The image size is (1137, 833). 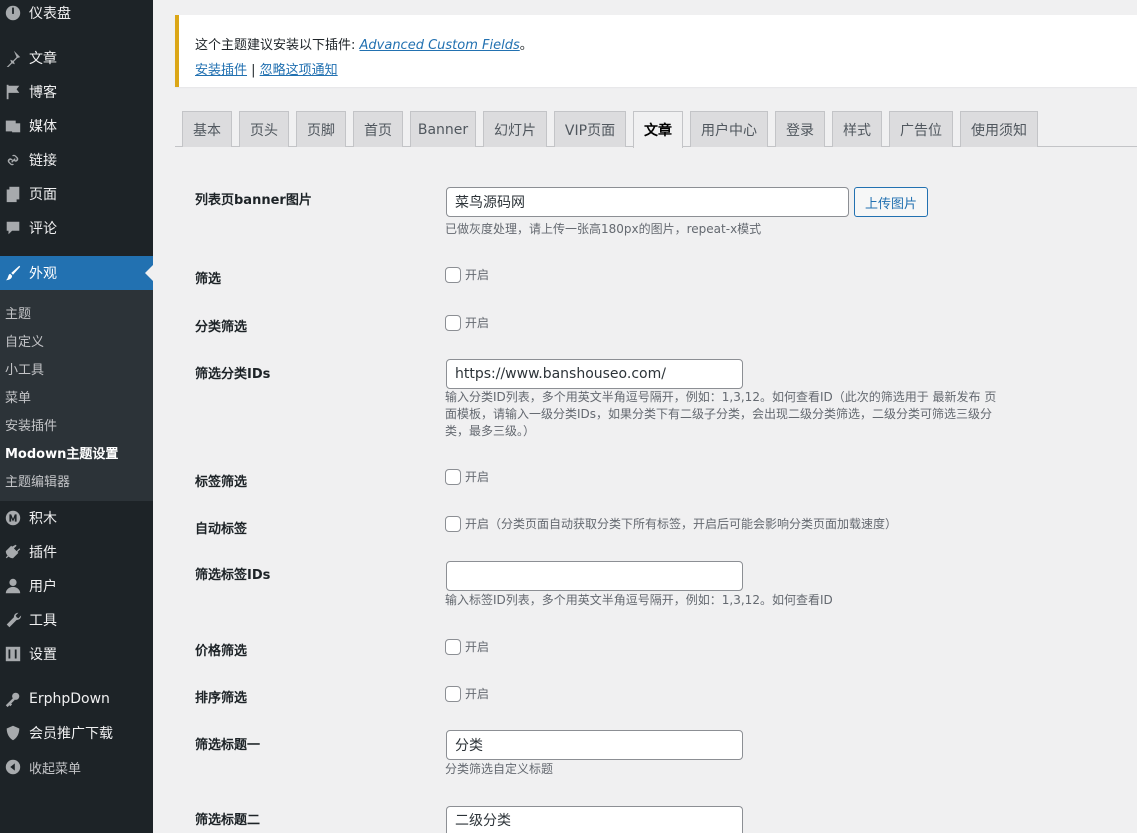 What do you see at coordinates (228, 745) in the screenshot?
I see `filter-title1-label: 筛选标题一` at bounding box center [228, 745].